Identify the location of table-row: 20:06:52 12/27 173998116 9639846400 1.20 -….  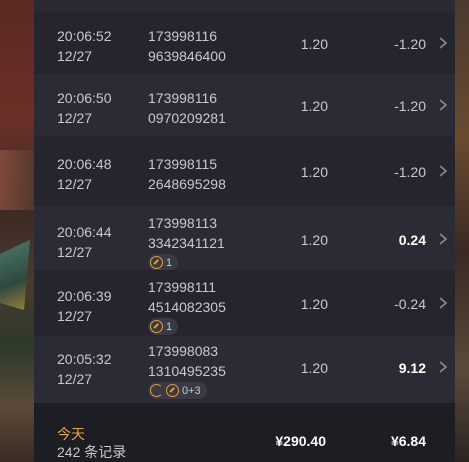
(244, 43).